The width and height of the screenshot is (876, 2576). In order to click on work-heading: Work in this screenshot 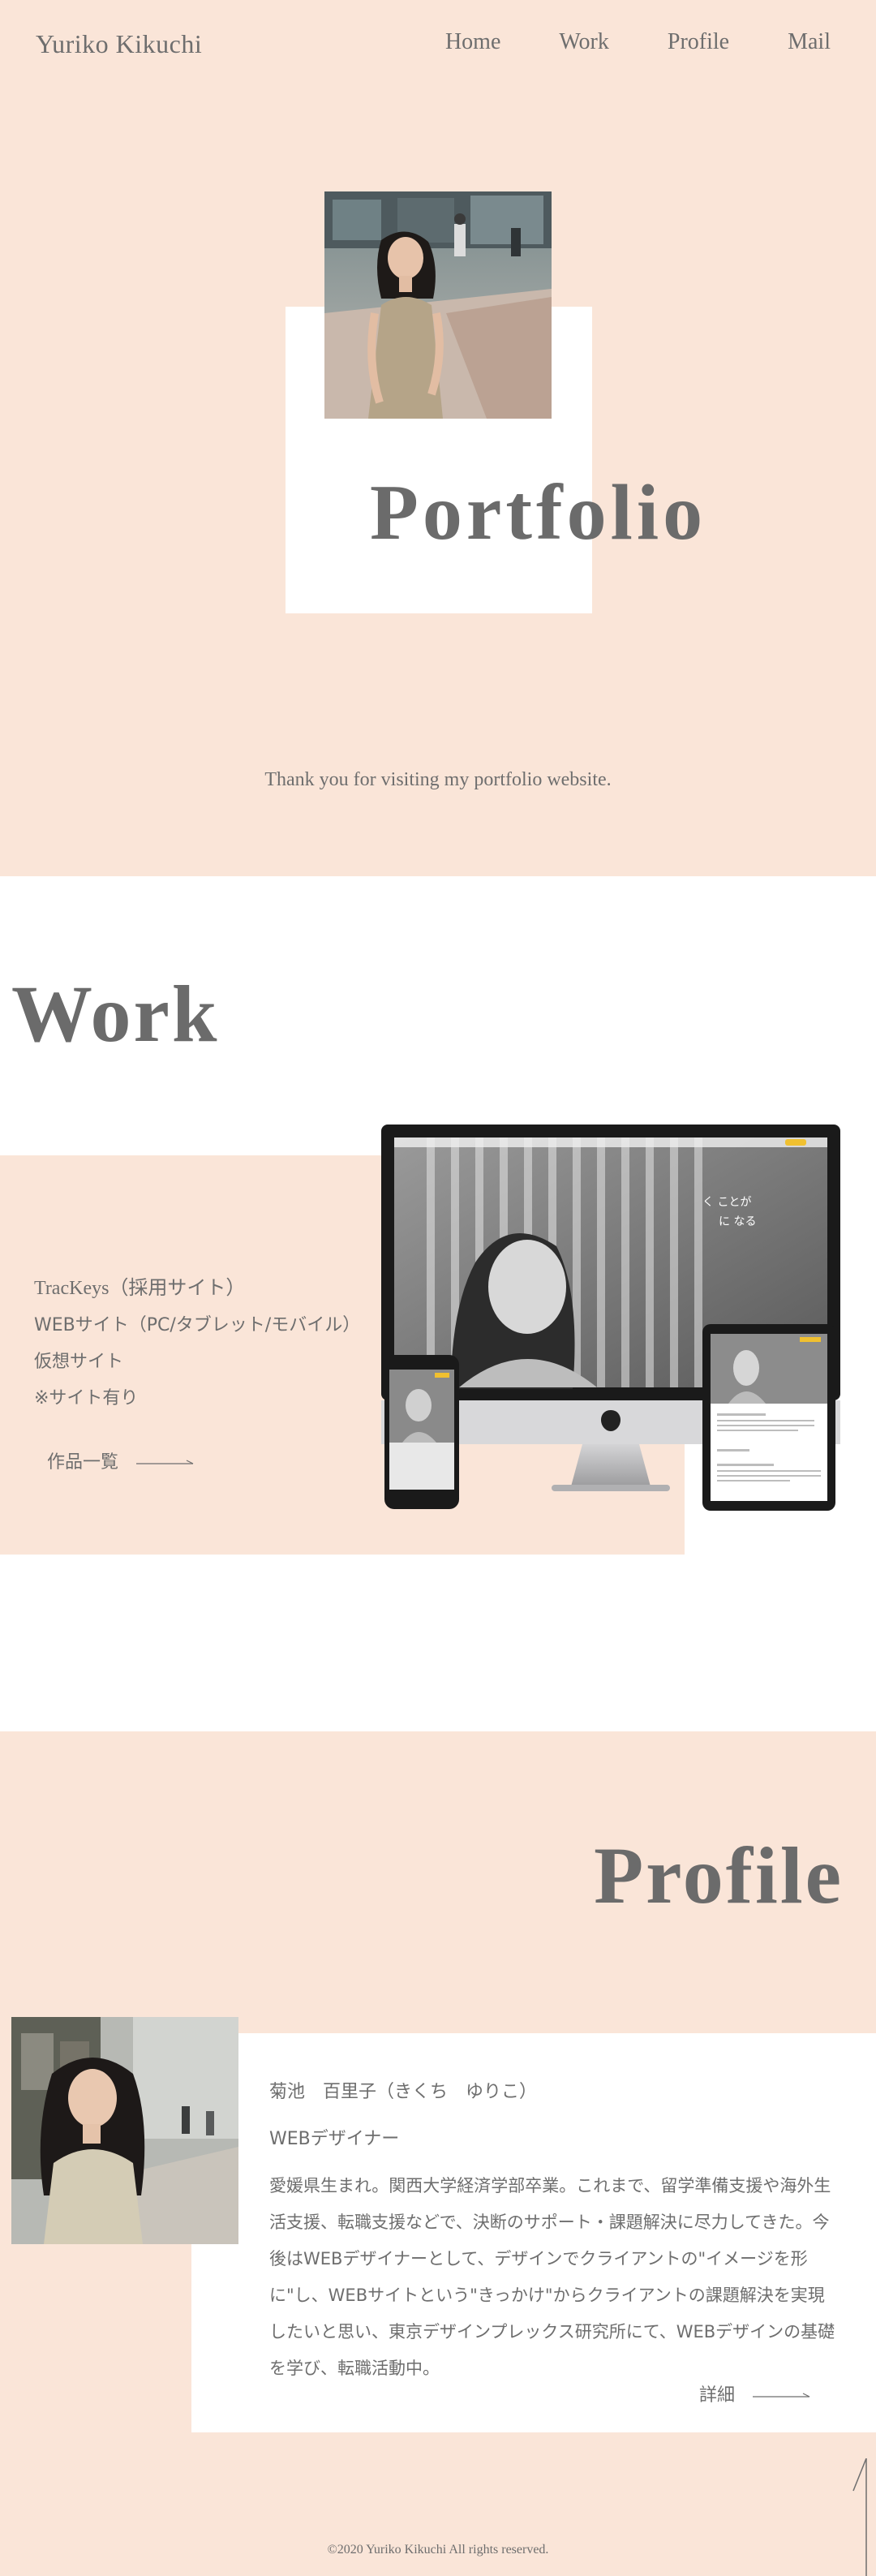, I will do `click(116, 1014)`.